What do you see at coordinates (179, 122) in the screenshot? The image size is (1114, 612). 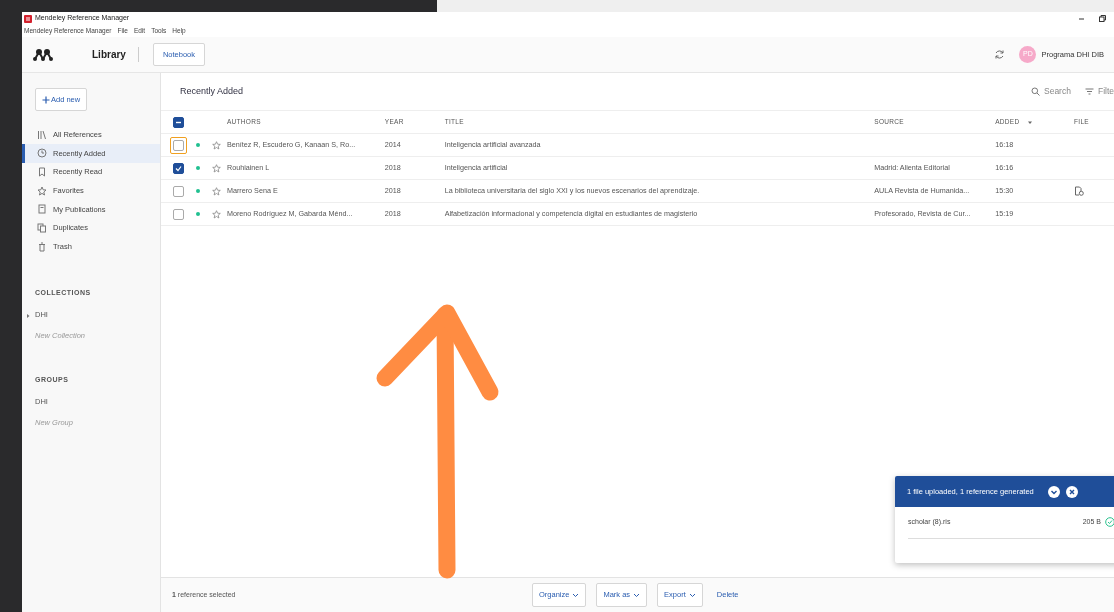 I see `select-all-checkbox` at bounding box center [179, 122].